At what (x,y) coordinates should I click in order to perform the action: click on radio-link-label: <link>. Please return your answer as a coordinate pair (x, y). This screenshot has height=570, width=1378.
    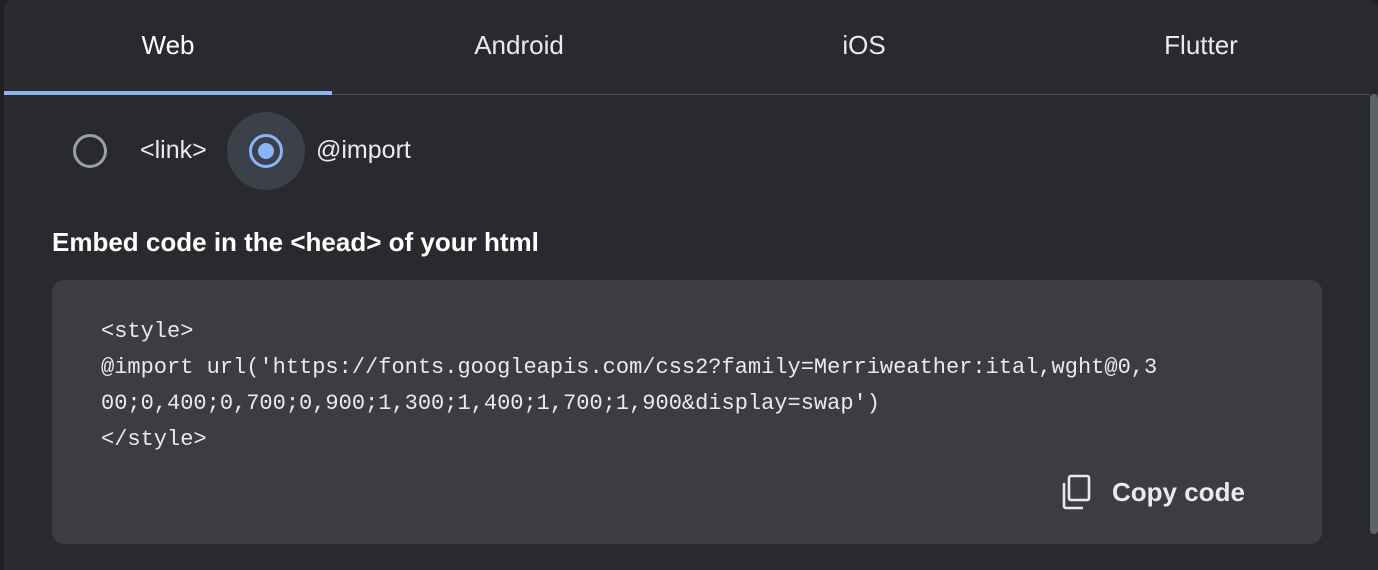
    Looking at the image, I should click on (173, 150).